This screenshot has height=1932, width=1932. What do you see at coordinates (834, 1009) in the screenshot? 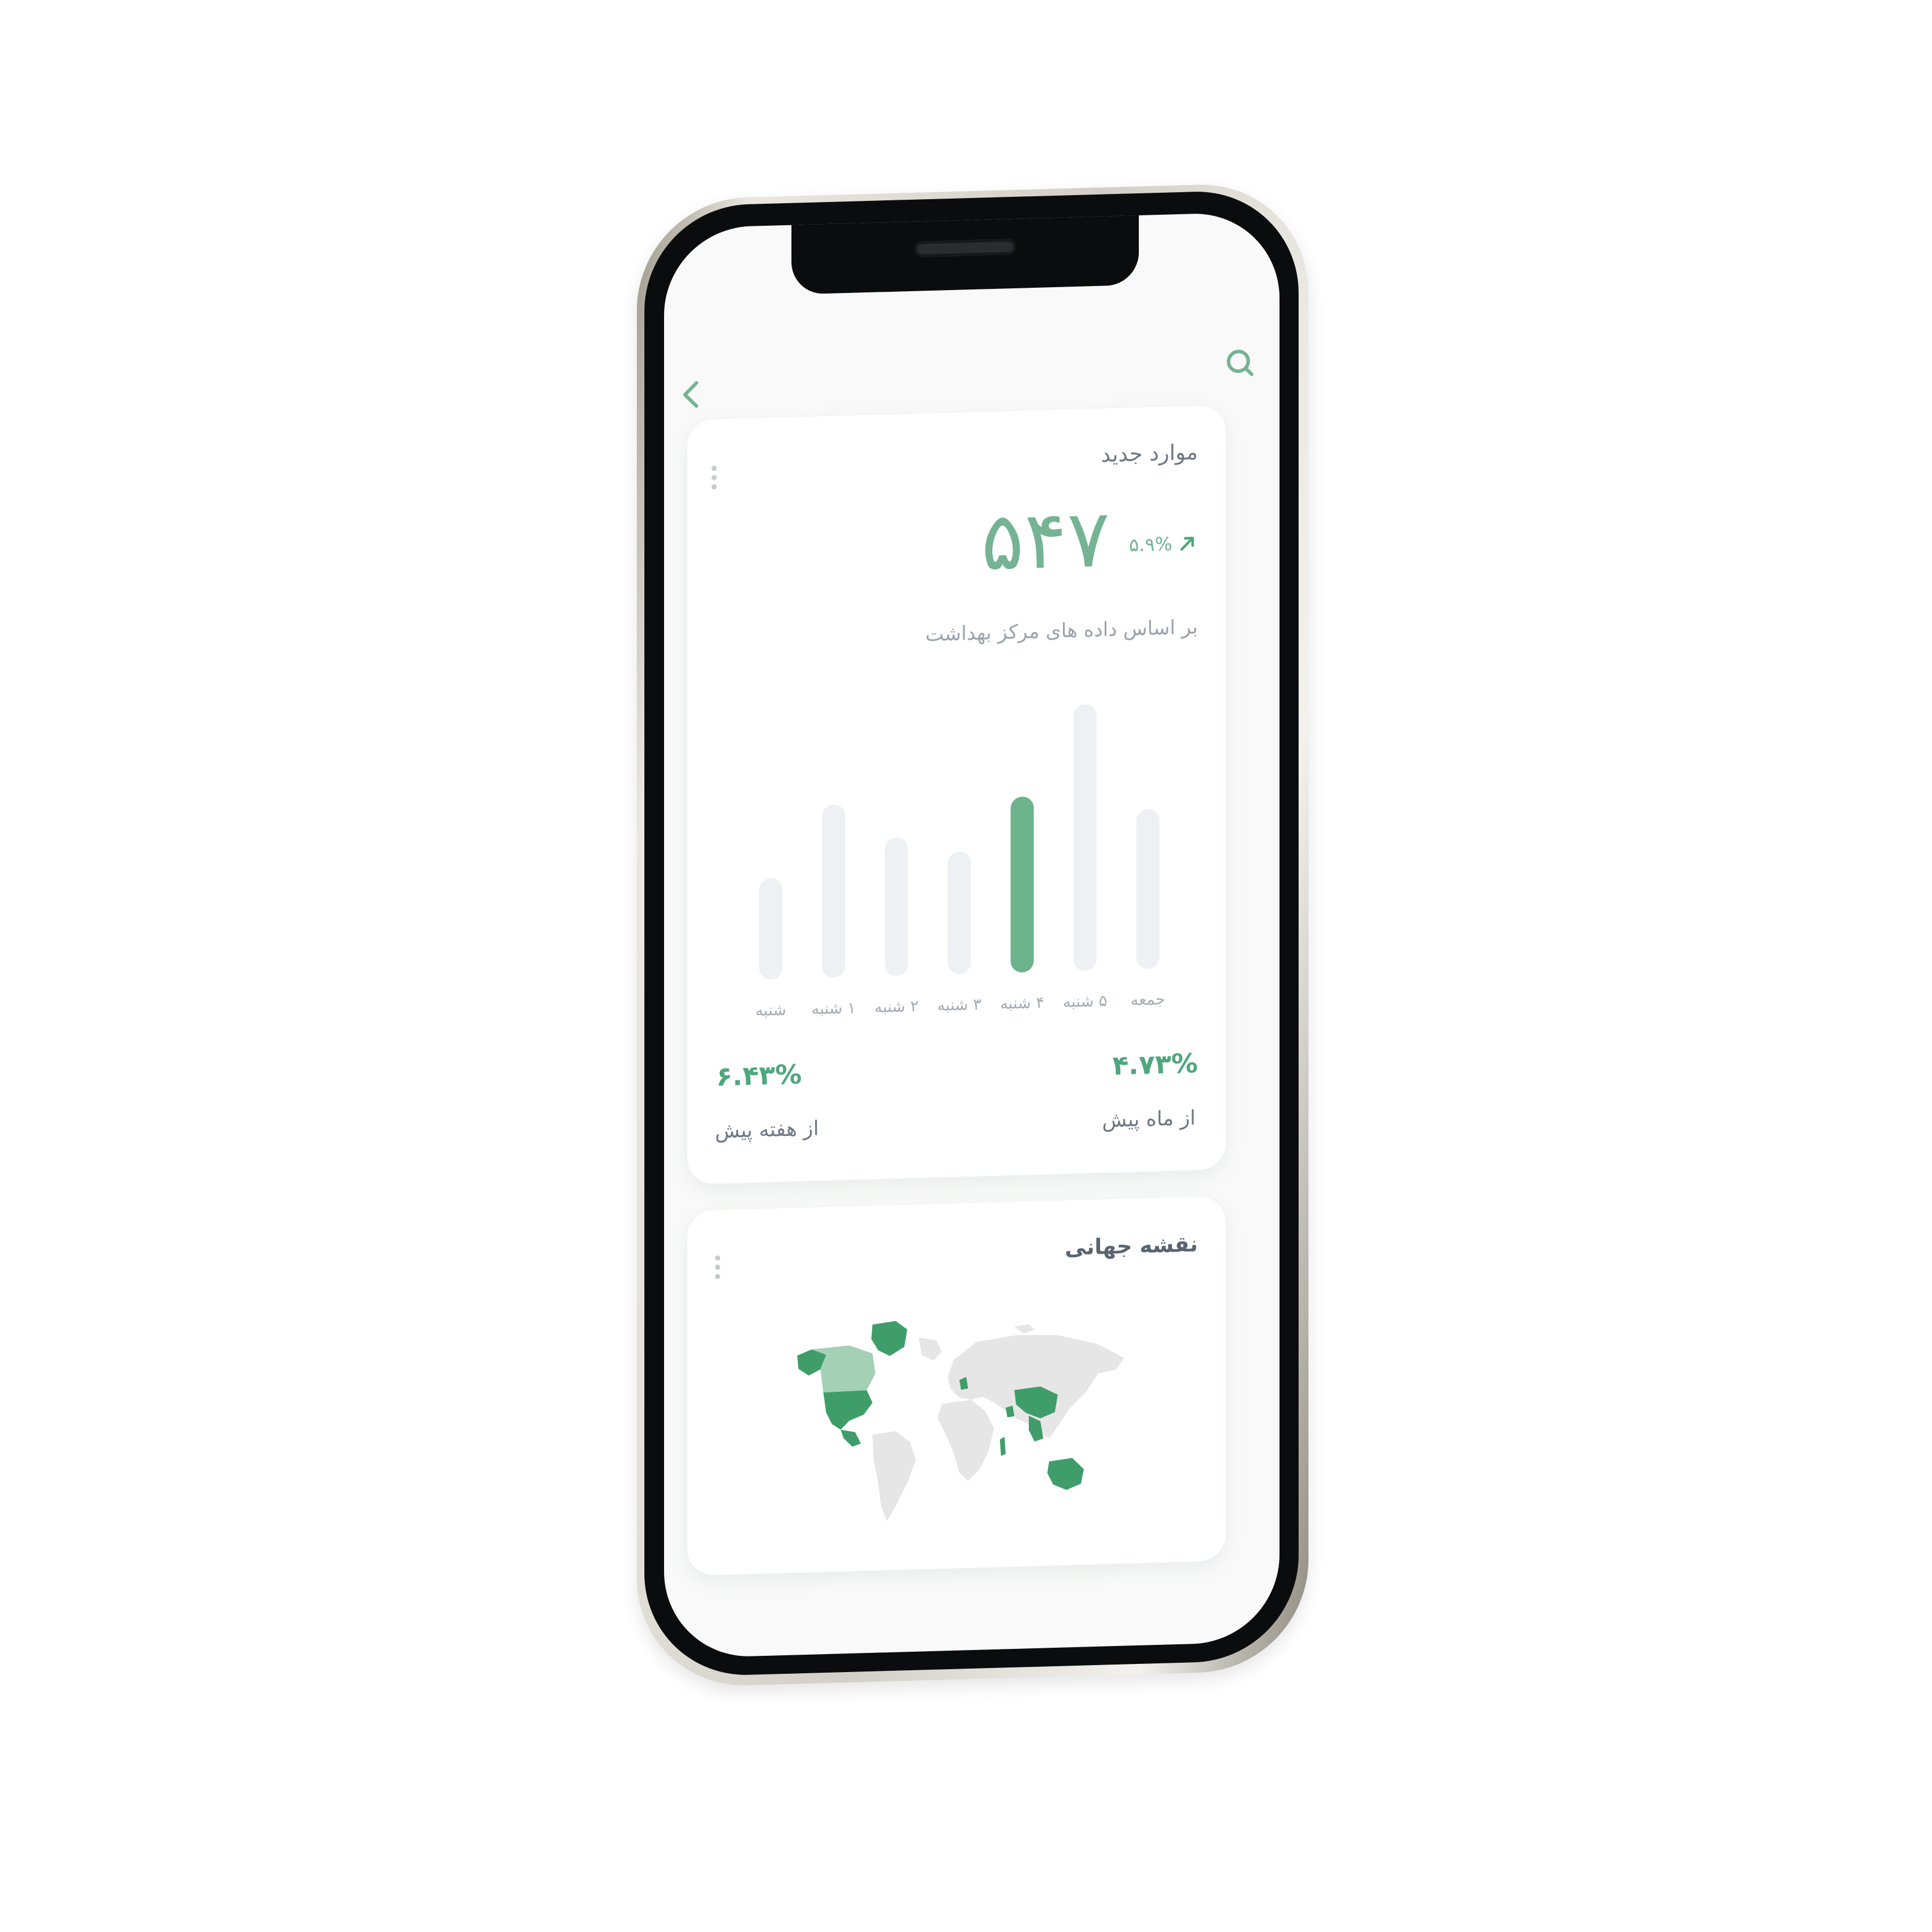
I see `bar-label-2: ۱ شنبه` at bounding box center [834, 1009].